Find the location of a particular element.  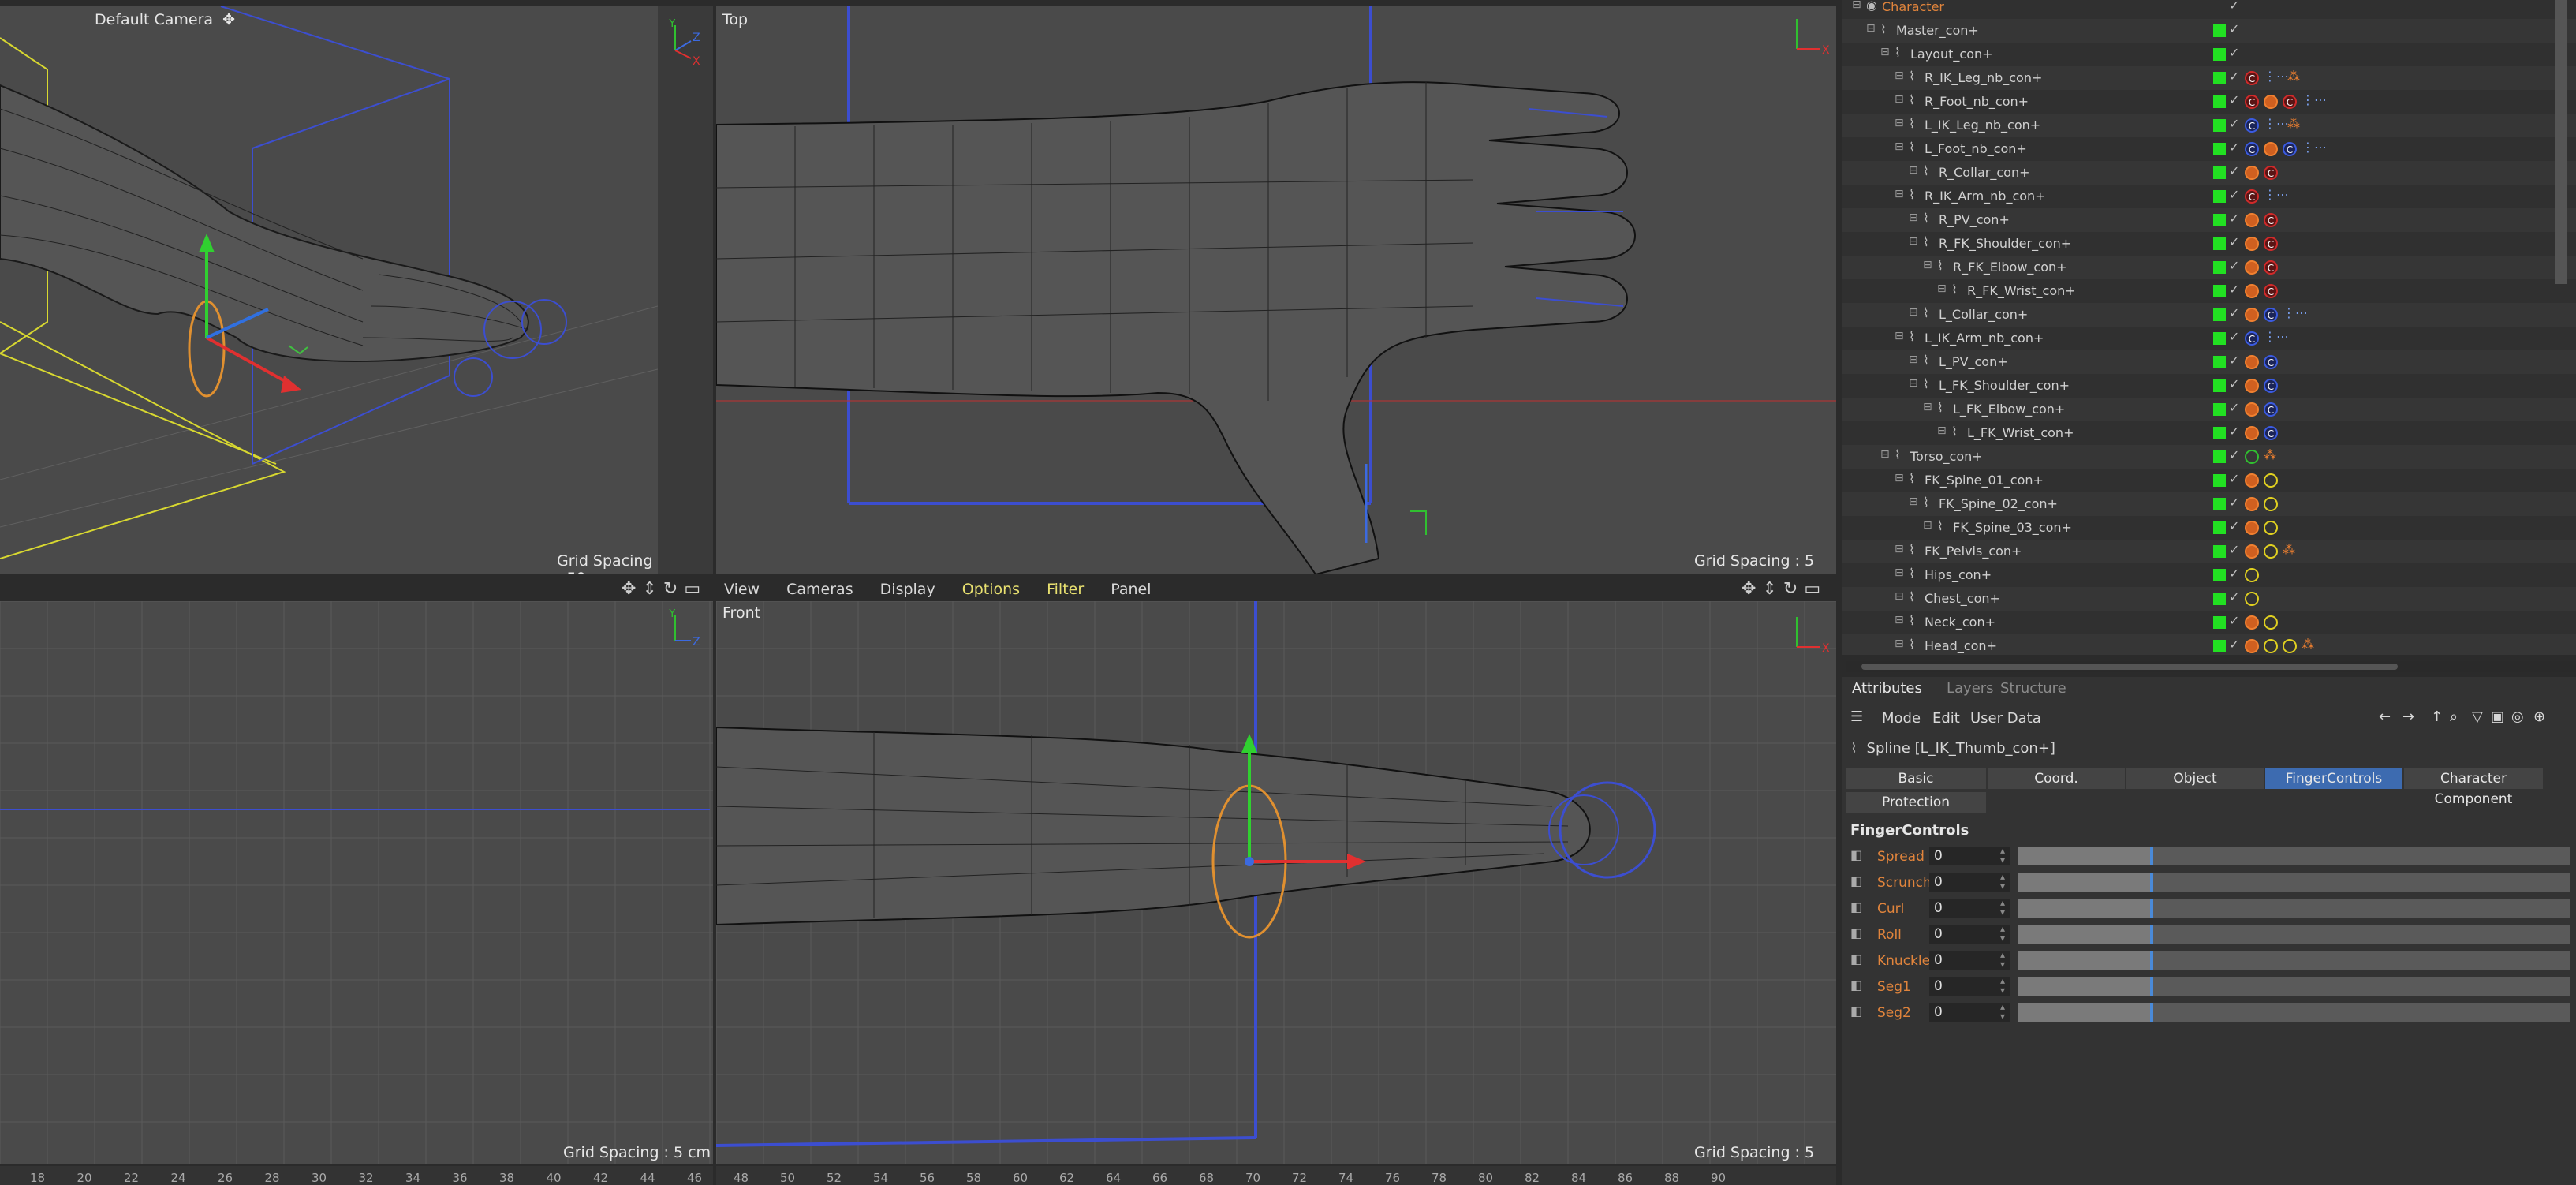

move-icon: ✥ is located at coordinates (1749, 589).